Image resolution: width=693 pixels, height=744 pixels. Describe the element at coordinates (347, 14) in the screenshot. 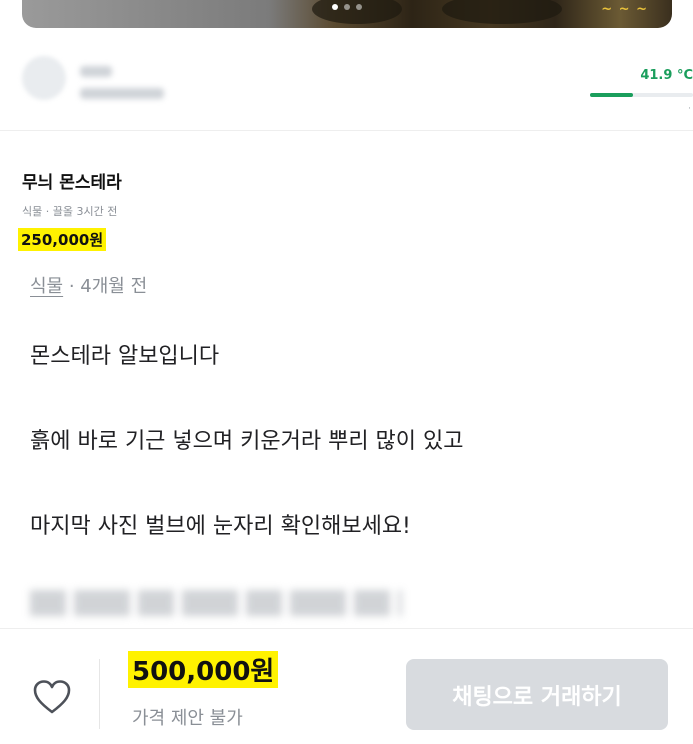

I see `product-image-carousel: ~ ~ ~` at that location.